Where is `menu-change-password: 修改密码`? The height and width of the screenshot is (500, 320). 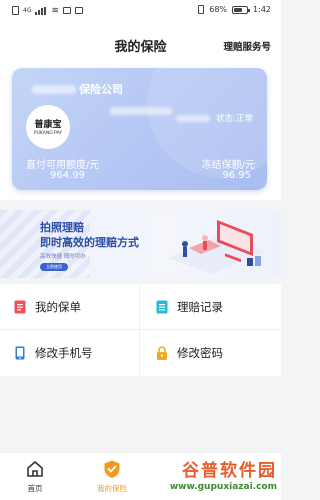
menu-change-password: 修改密码 is located at coordinates (210, 353).